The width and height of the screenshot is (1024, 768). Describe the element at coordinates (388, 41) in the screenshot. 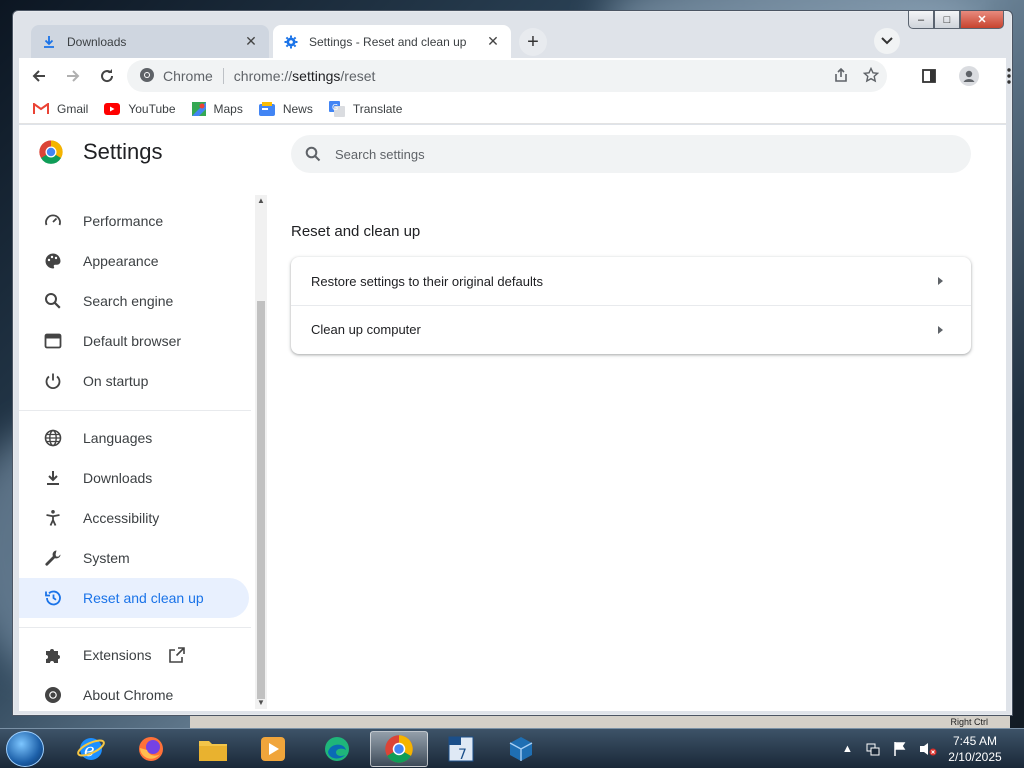

I see `tab-title: Settings - Reset and clean up` at that location.